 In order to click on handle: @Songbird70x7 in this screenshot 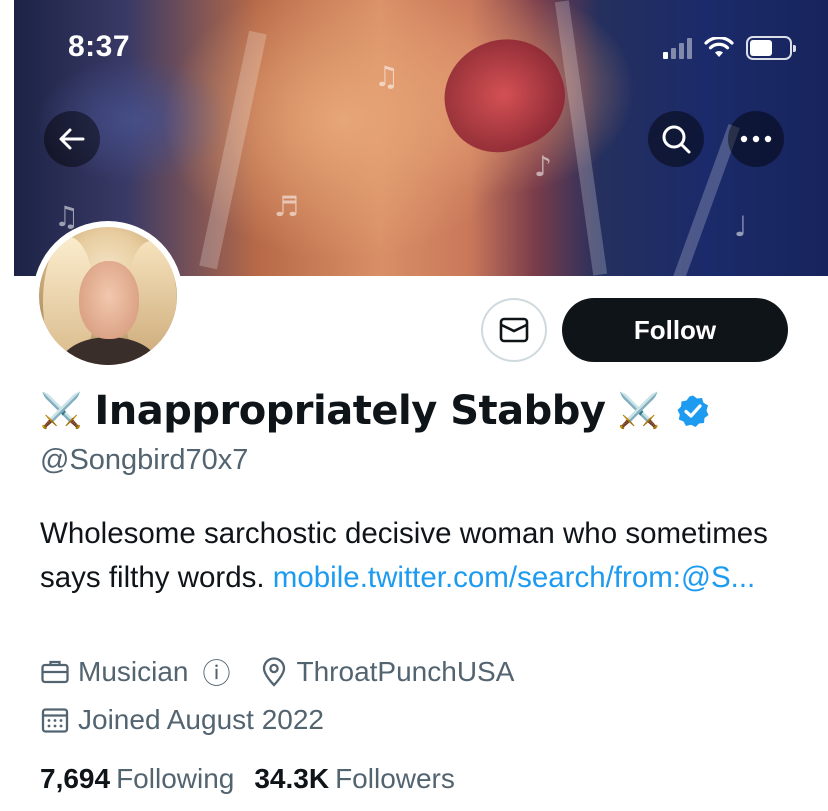, I will do `click(144, 460)`.